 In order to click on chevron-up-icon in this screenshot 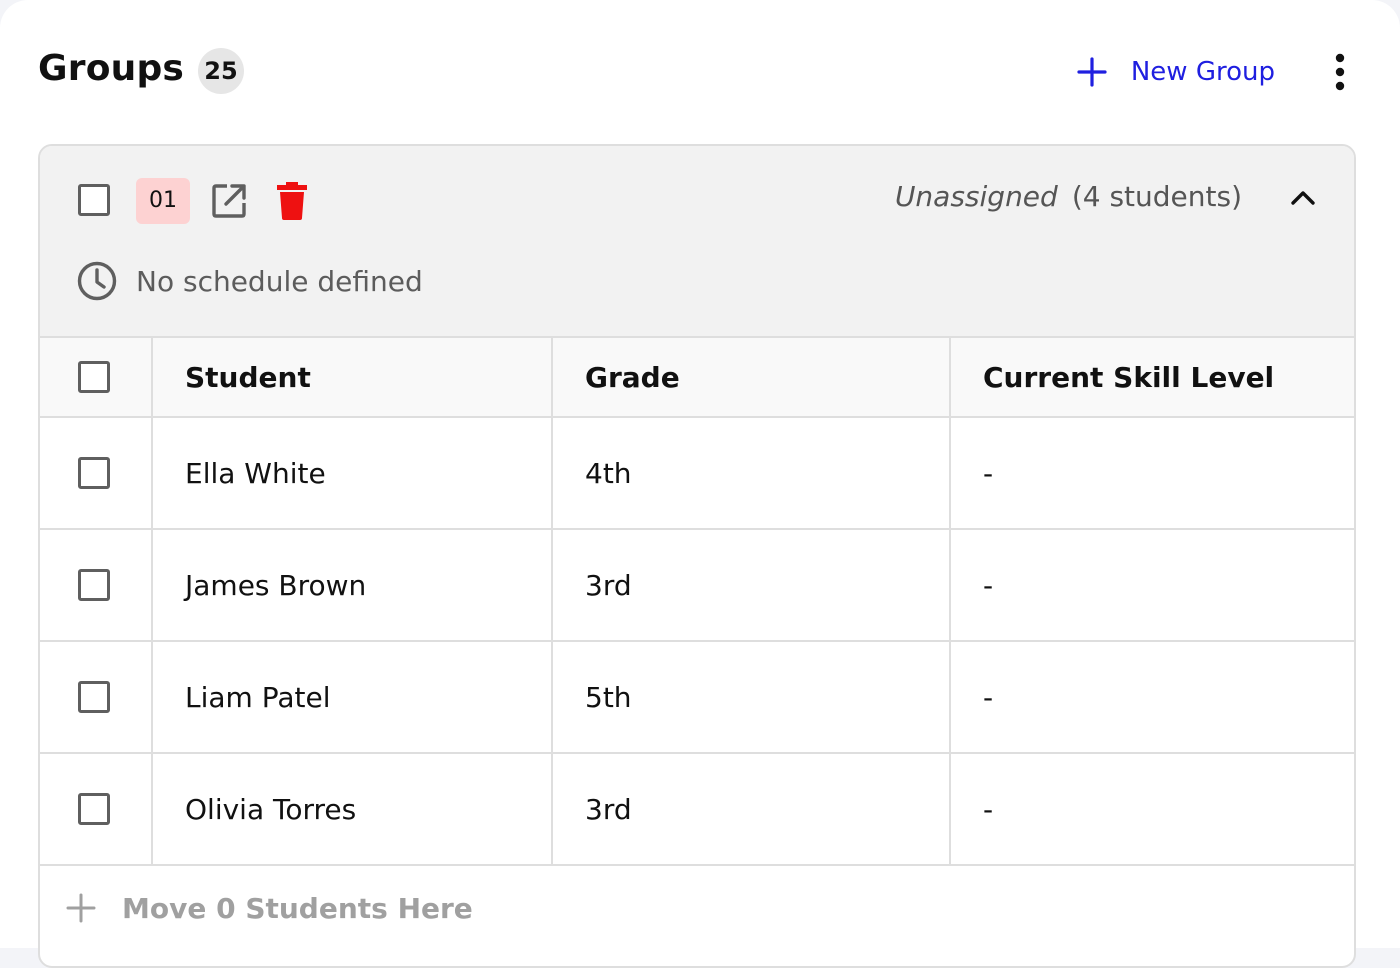, I will do `click(1303, 197)`.